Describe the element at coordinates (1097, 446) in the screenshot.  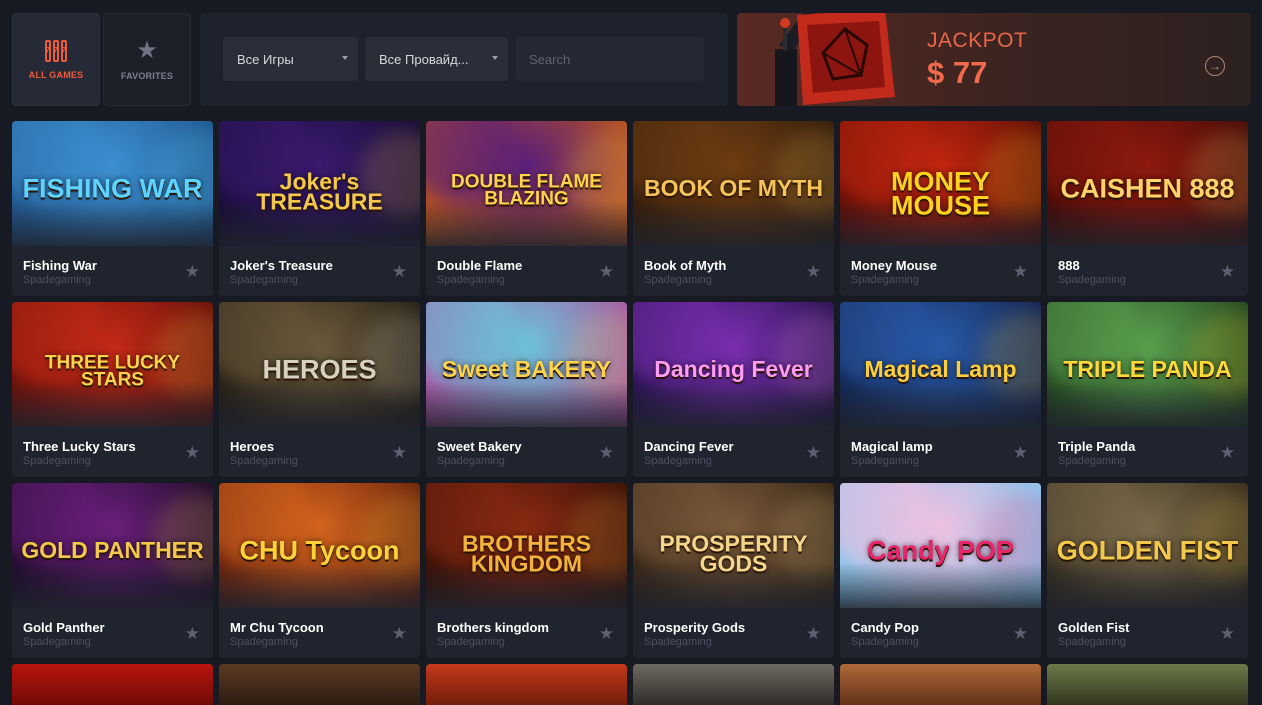
I see `game-title: Triple Panda` at that location.